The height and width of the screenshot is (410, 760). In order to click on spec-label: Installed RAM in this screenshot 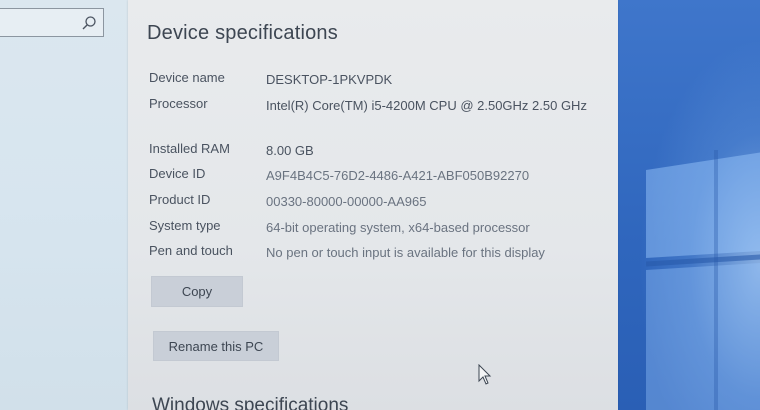, I will do `click(189, 148)`.